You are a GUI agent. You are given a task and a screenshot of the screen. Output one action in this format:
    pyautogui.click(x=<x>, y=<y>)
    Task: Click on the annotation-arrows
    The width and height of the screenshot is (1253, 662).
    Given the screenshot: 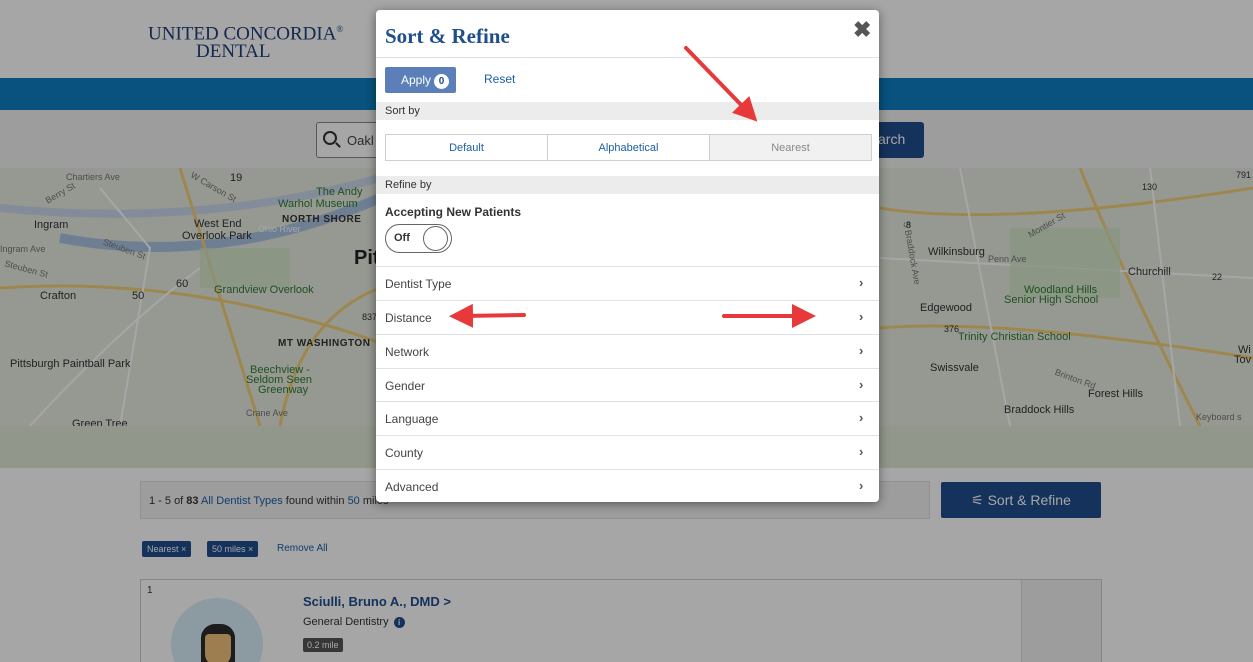 What is the action you would take?
    pyautogui.click(x=632, y=187)
    